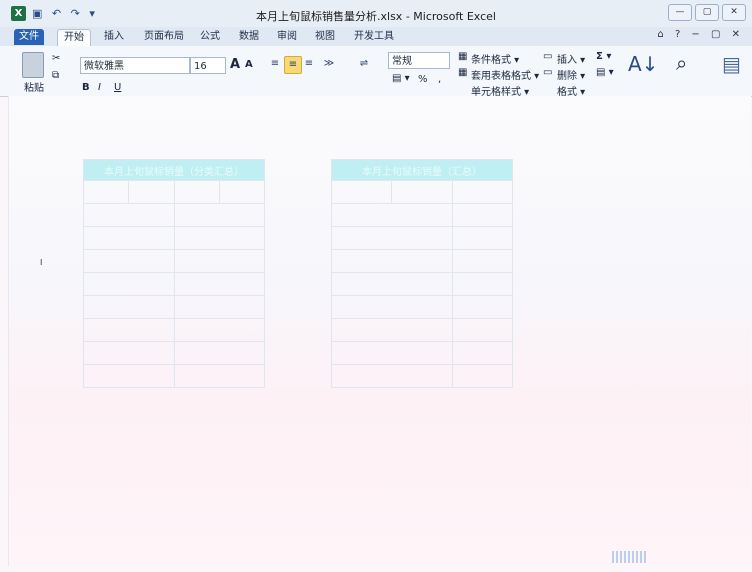 The height and width of the screenshot is (572, 752). What do you see at coordinates (33, 65) in the screenshot?
I see `paste-icon` at bounding box center [33, 65].